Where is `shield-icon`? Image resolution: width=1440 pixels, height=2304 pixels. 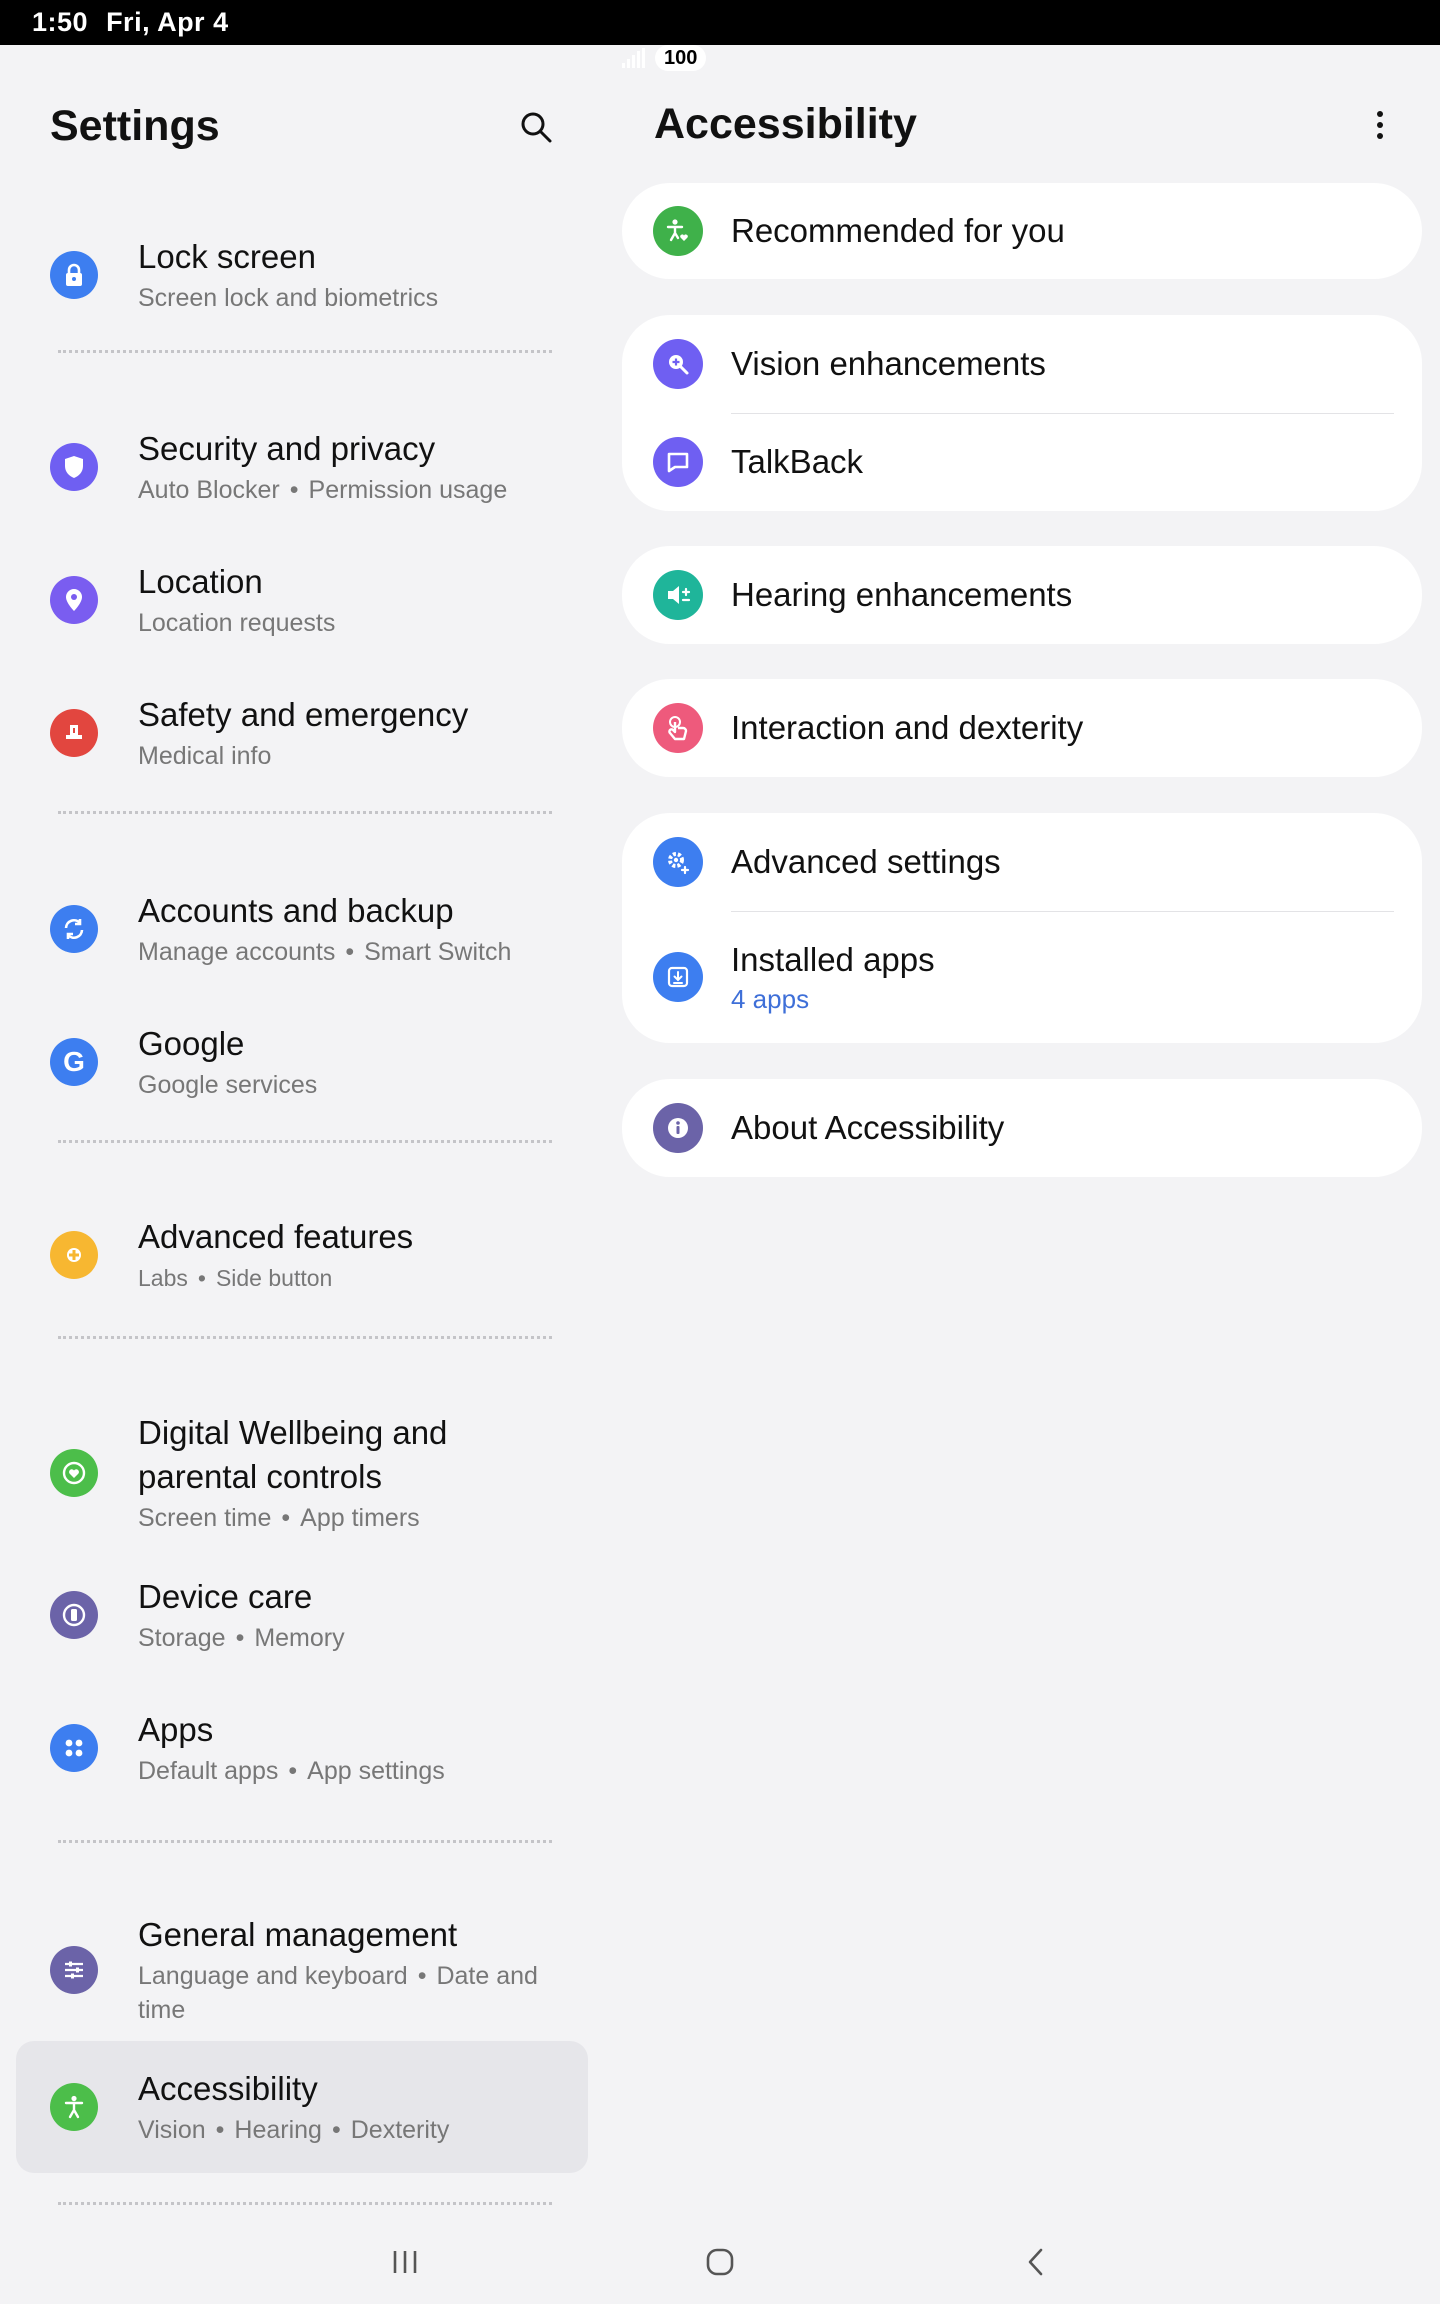
shield-icon is located at coordinates (74, 467).